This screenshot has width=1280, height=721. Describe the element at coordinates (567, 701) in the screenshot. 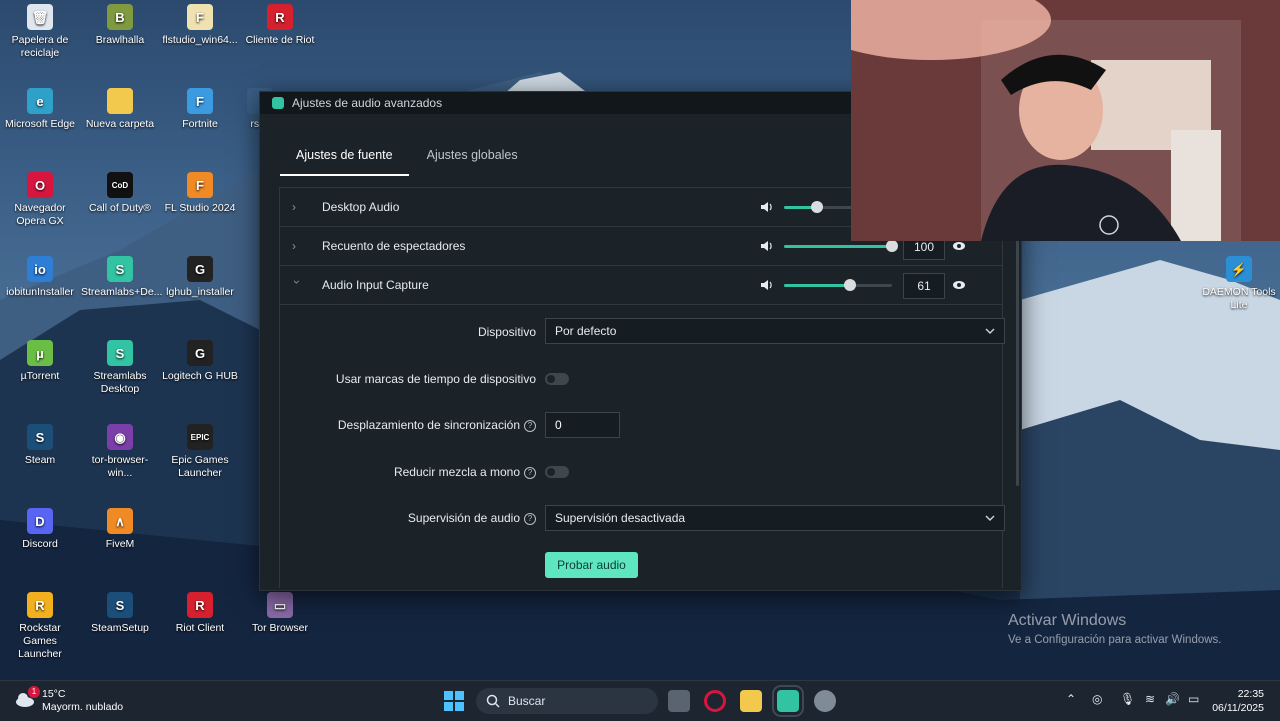

I see `taskbar-search: Buscar` at that location.